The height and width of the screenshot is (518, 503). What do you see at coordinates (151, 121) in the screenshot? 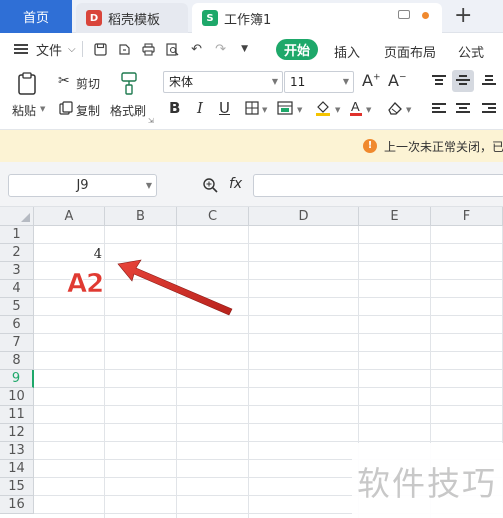
I see `clipboard-expand-icon: ⇲` at bounding box center [151, 121].